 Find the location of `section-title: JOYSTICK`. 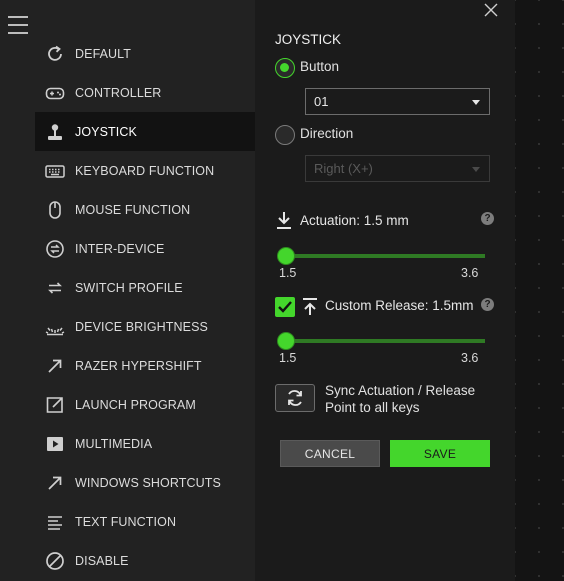

section-title: JOYSTICK is located at coordinates (308, 39).